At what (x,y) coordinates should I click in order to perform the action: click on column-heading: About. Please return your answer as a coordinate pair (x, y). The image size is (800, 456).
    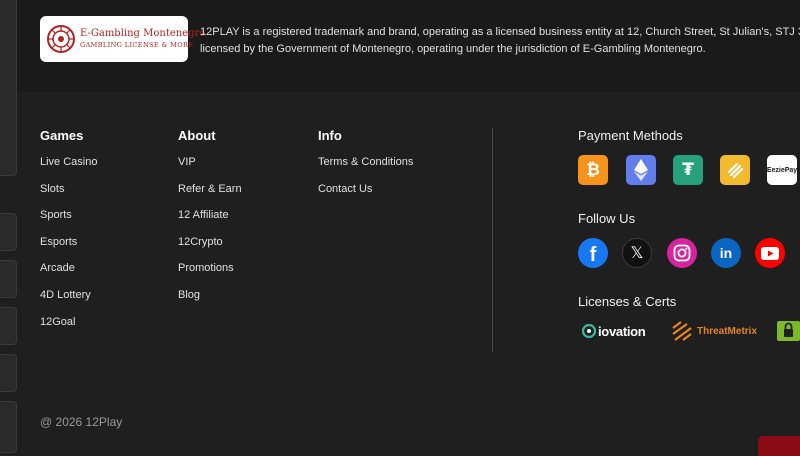
    Looking at the image, I should click on (197, 135).